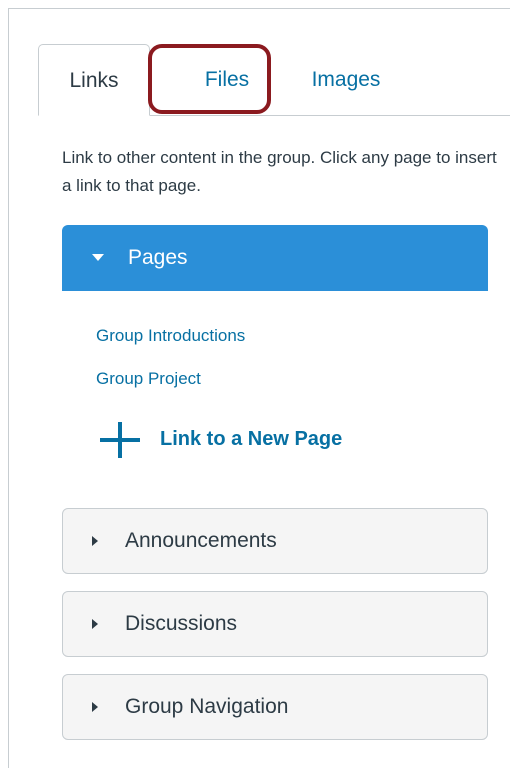 The width and height of the screenshot is (510, 768). I want to click on pages-accordion-header: Pages, so click(275, 258).